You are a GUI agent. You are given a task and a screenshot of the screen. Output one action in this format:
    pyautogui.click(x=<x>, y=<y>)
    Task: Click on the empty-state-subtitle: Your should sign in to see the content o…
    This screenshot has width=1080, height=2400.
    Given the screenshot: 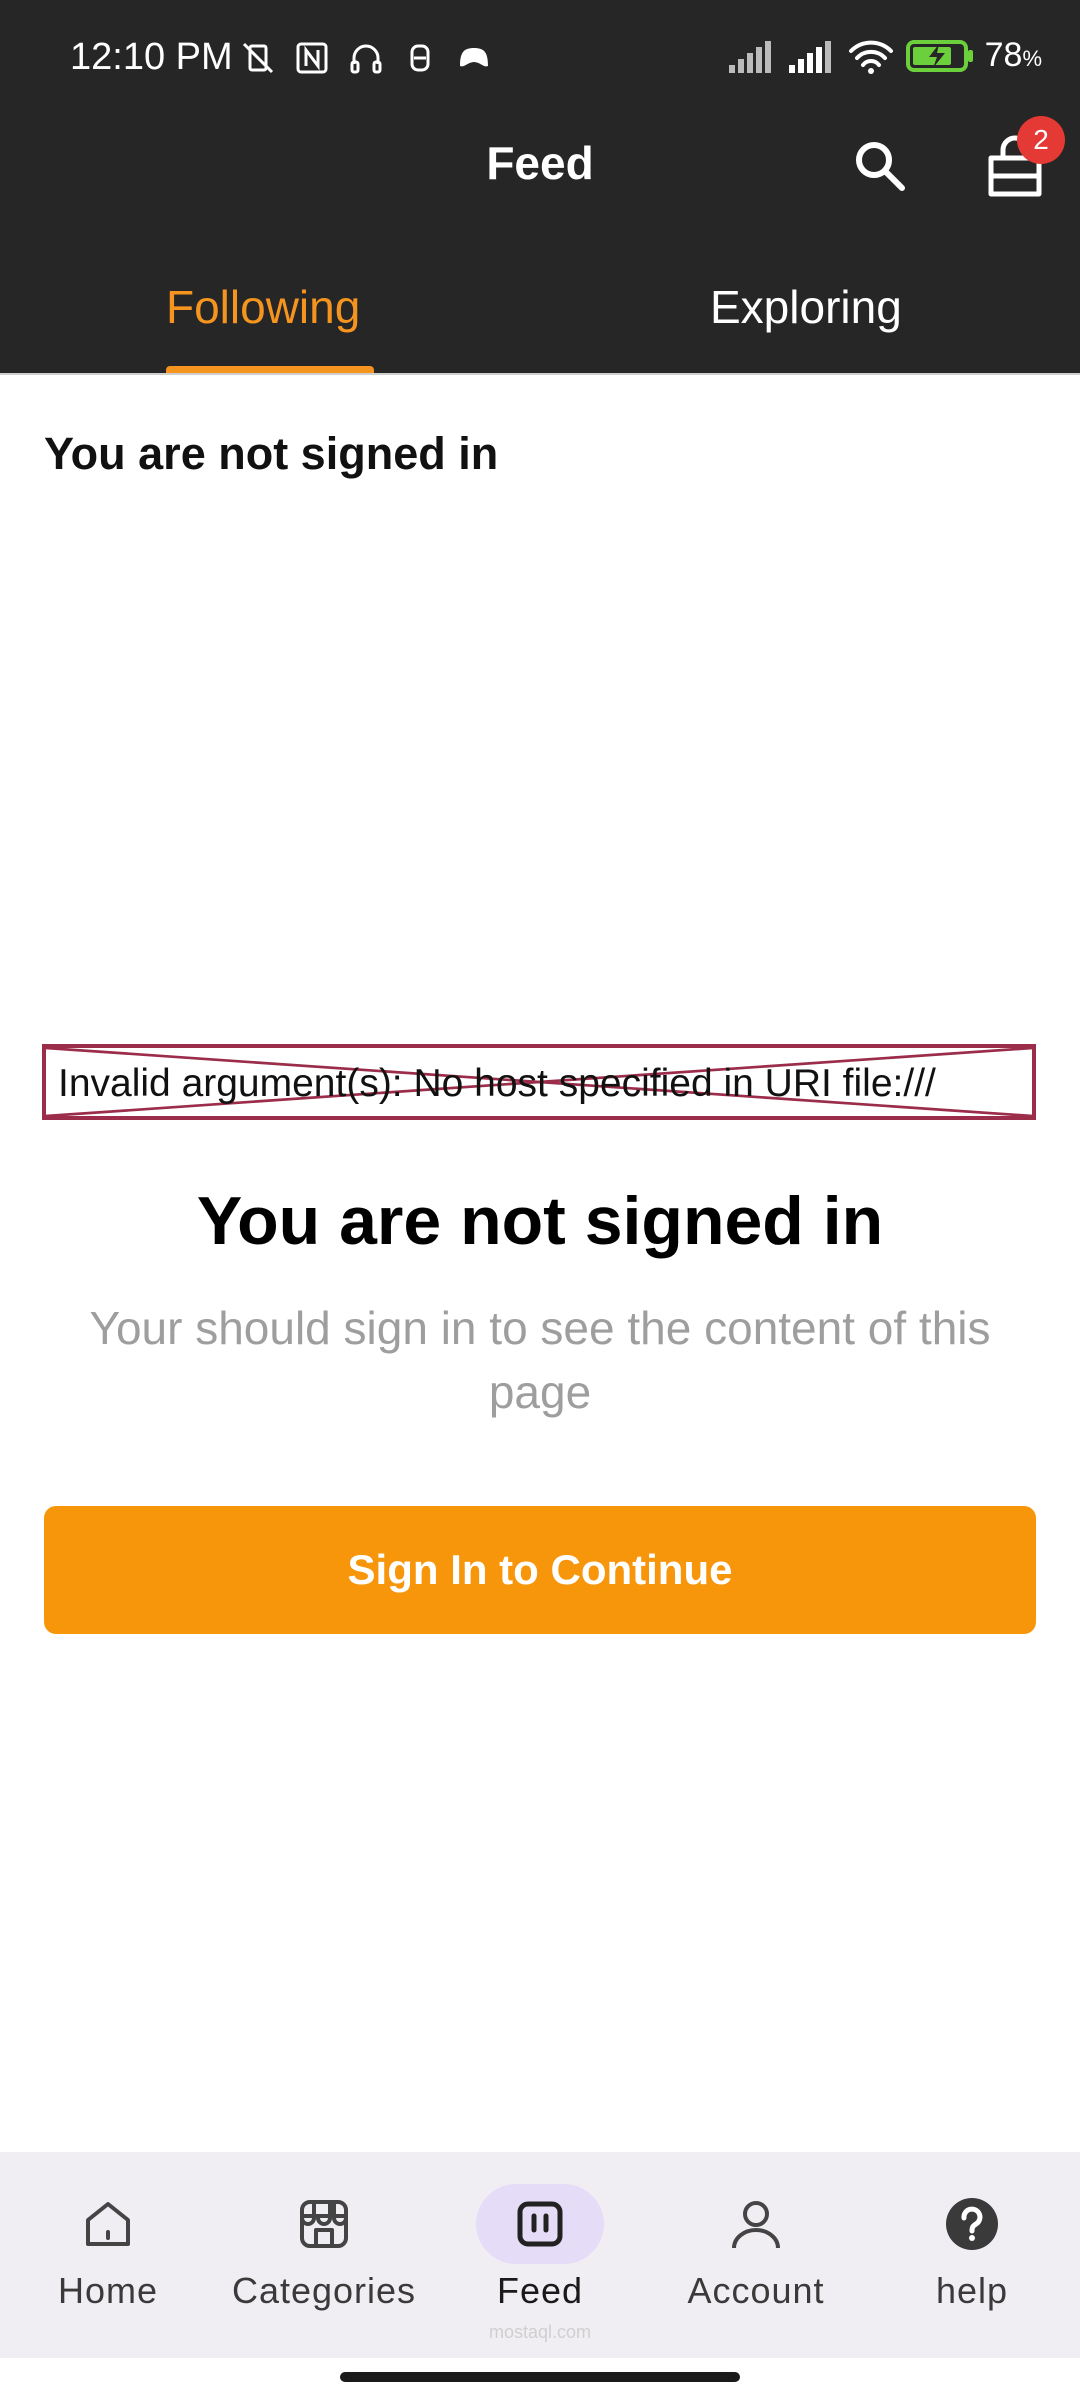 What is the action you would take?
    pyautogui.click(x=540, y=1360)
    